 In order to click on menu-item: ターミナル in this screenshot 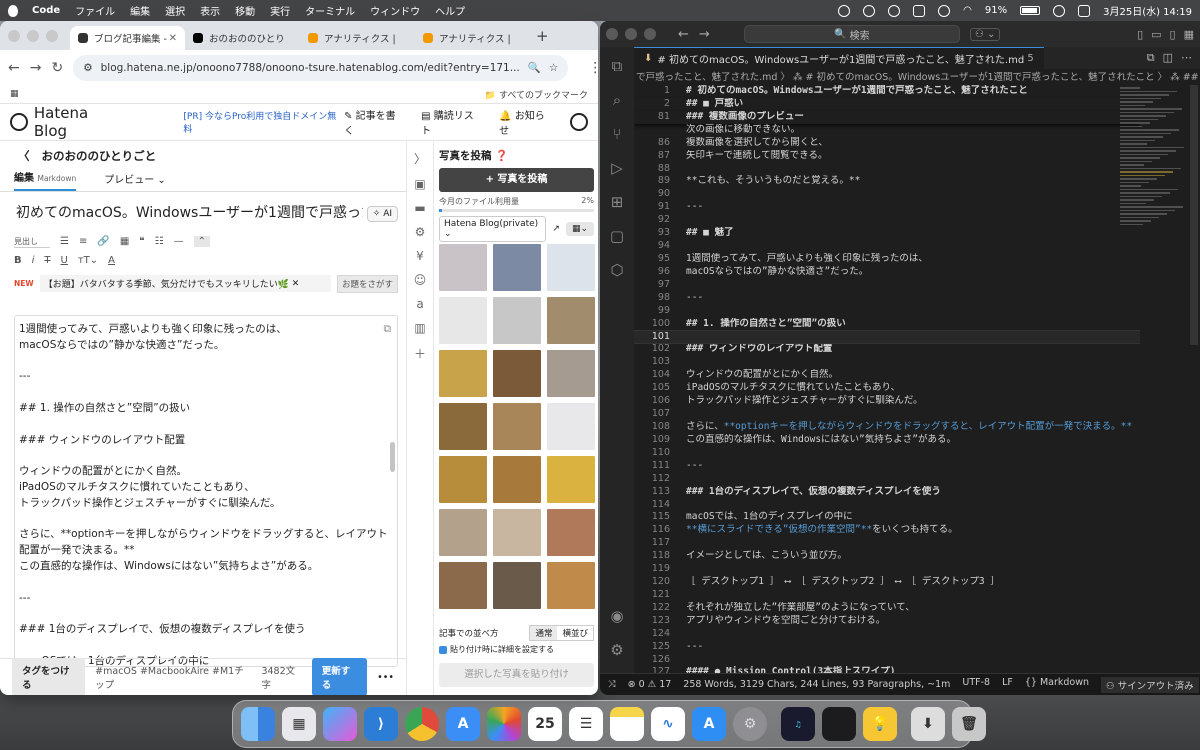, I will do `click(330, 10)`.